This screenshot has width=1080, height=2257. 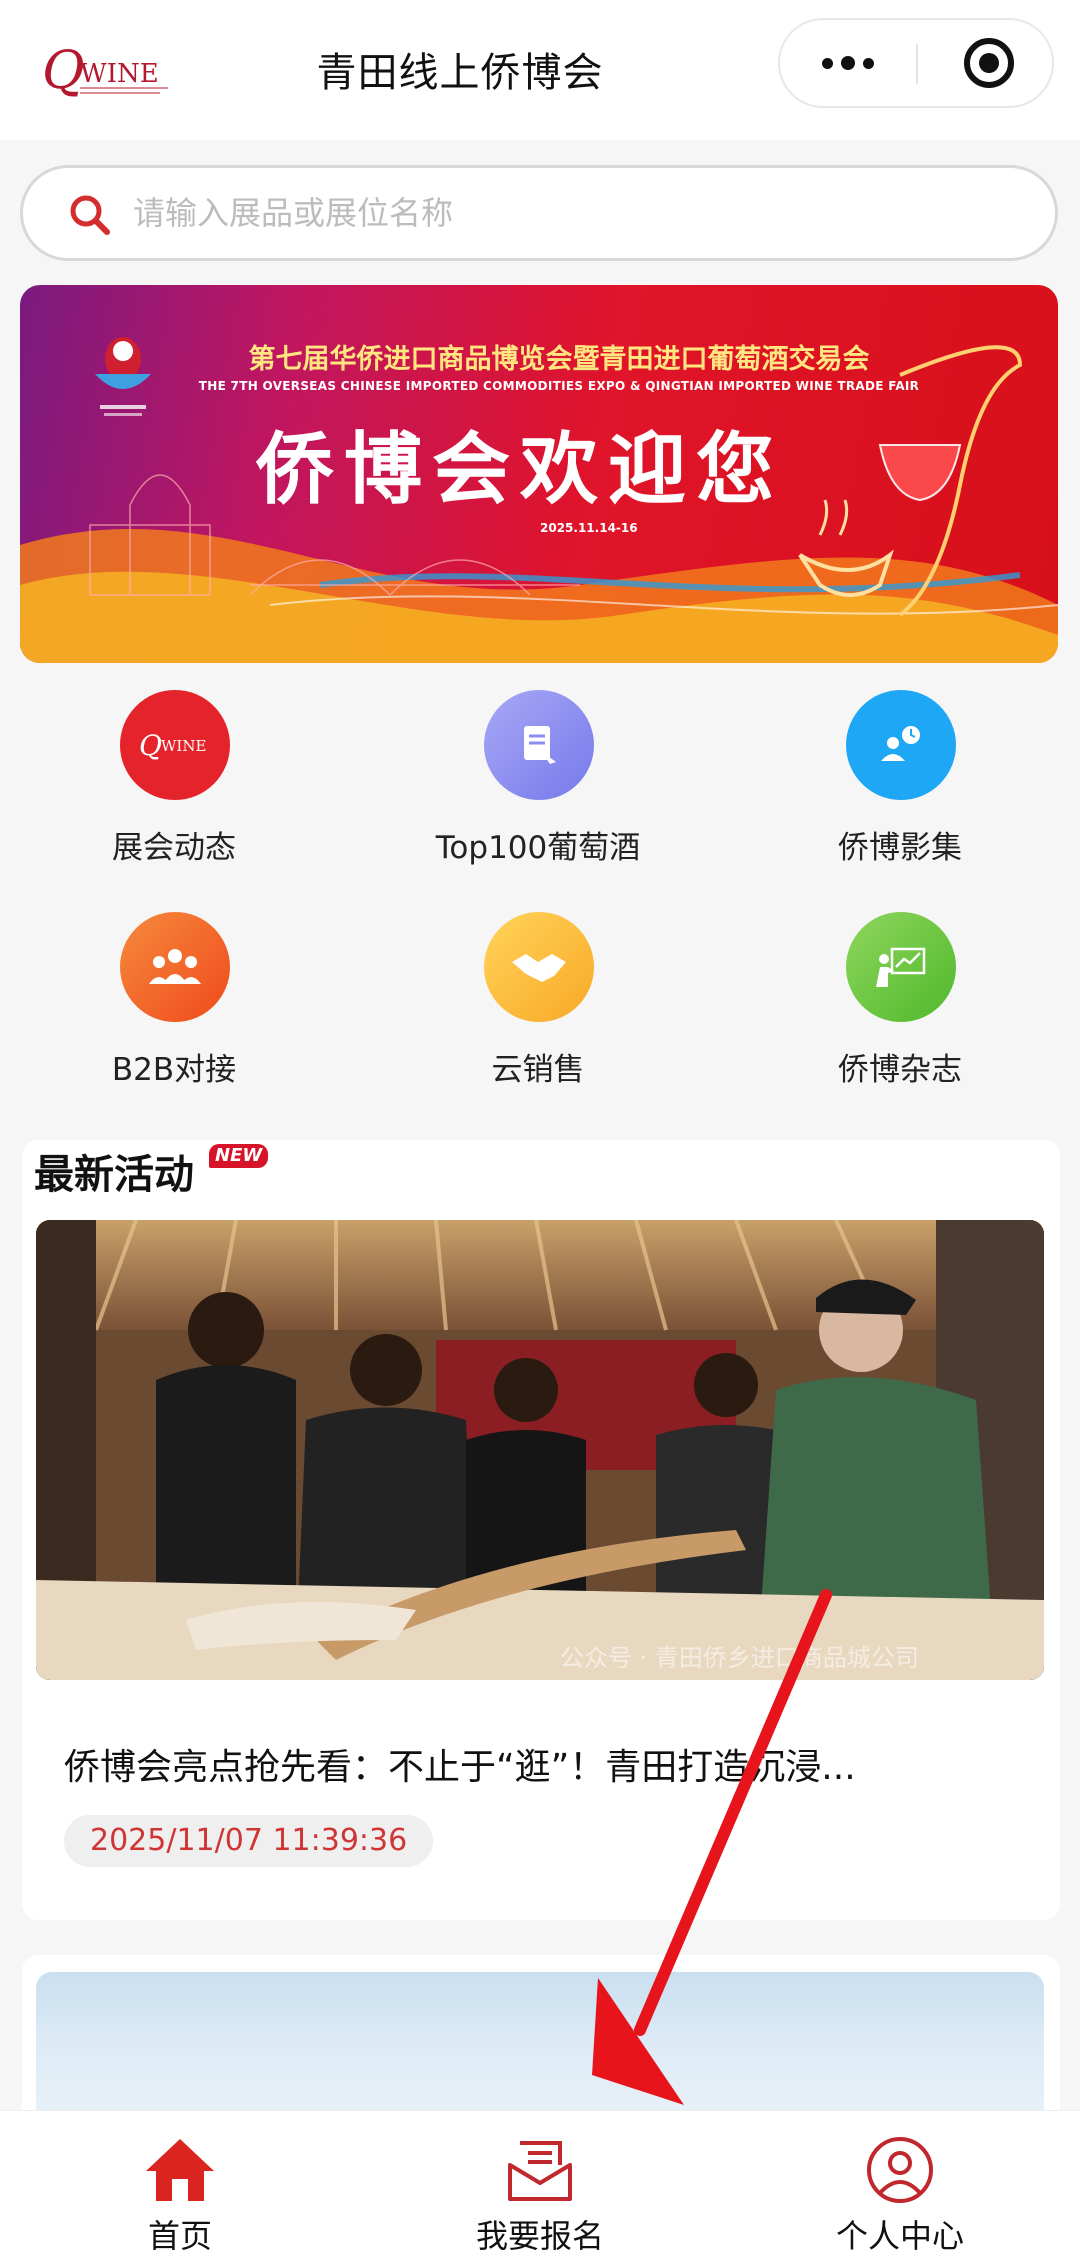 I want to click on grid-item-top100-wine: Top100葡萄酒, so click(x=538, y=790).